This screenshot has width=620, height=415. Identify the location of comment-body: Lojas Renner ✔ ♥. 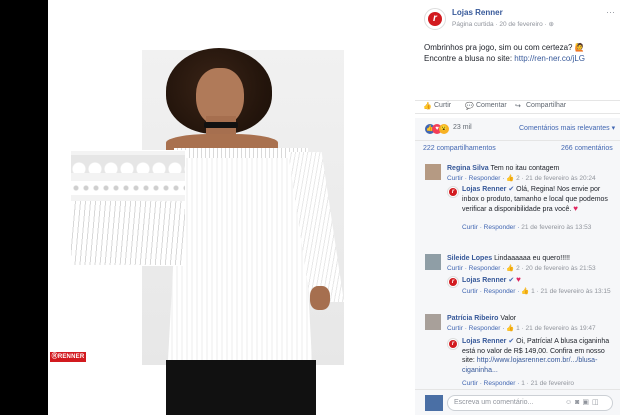
(537, 280).